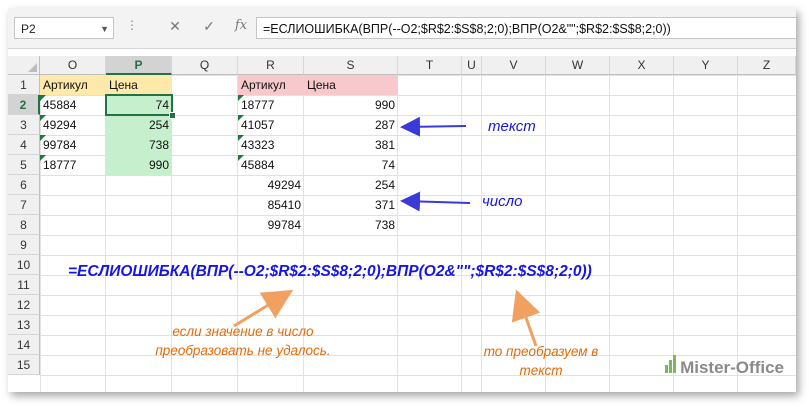 The height and width of the screenshot is (408, 809). Describe the element at coordinates (243, 350) in the screenshot. I see `note-left-line-2: преобразовать не удалось.` at that location.